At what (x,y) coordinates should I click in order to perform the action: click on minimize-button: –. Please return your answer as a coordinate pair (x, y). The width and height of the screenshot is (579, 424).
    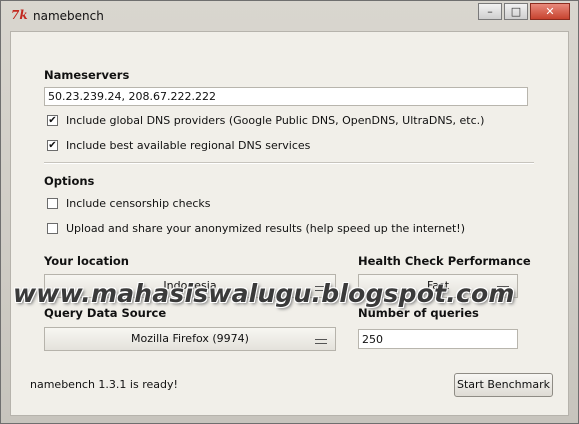
    Looking at the image, I should click on (490, 11).